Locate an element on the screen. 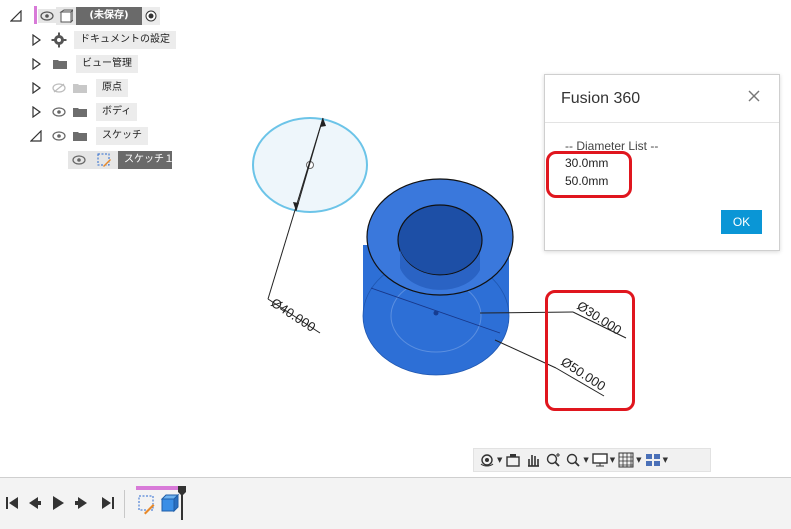 This screenshot has width=791, height=529. browser-item-origin: 原点 is located at coordinates (79, 88).